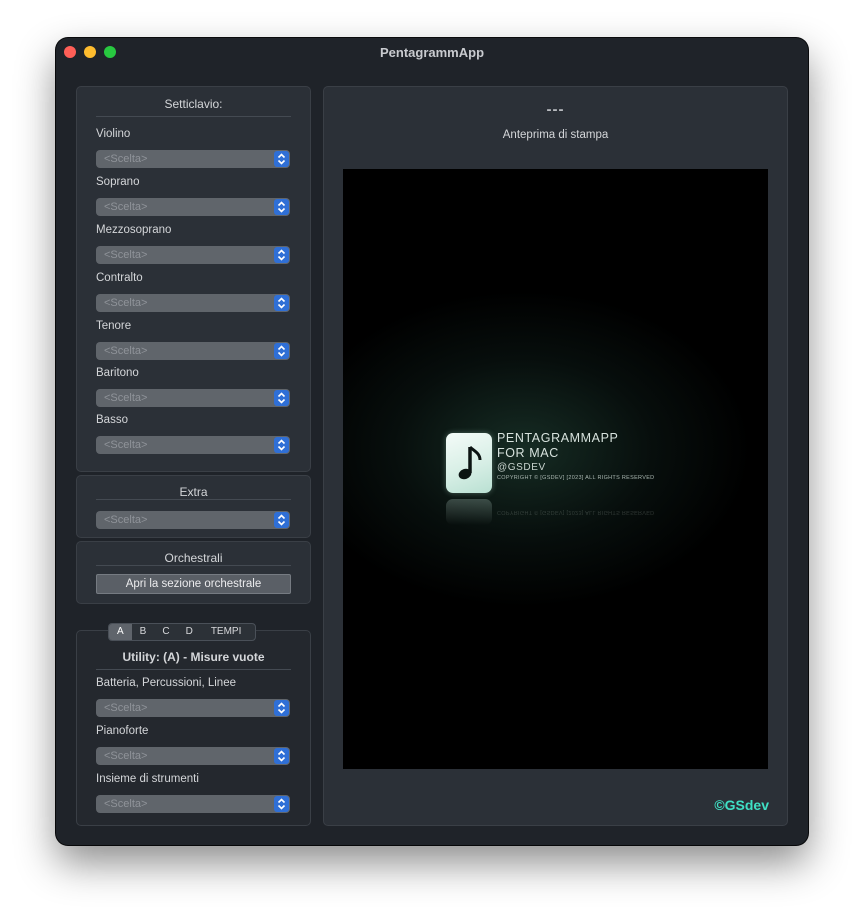 The width and height of the screenshot is (864, 920). I want to click on clef-label: Mezzosoprano, so click(134, 230).